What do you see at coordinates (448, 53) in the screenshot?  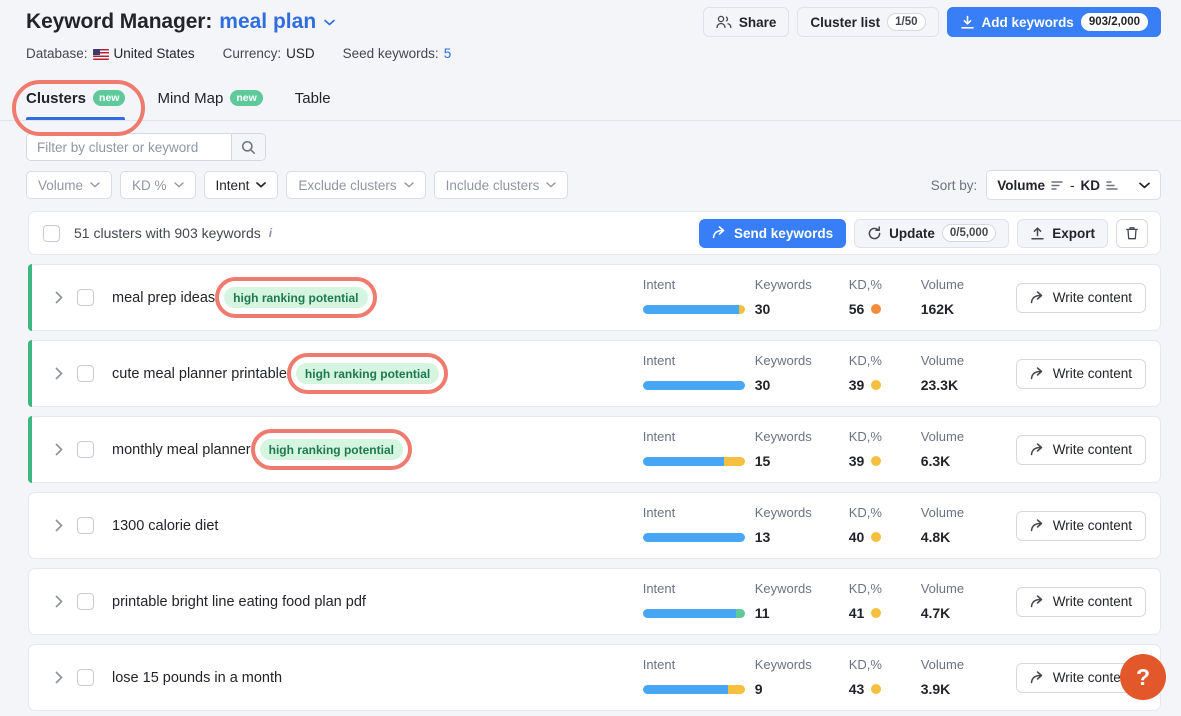 I see `meta-seed-keywords-value: 5` at bounding box center [448, 53].